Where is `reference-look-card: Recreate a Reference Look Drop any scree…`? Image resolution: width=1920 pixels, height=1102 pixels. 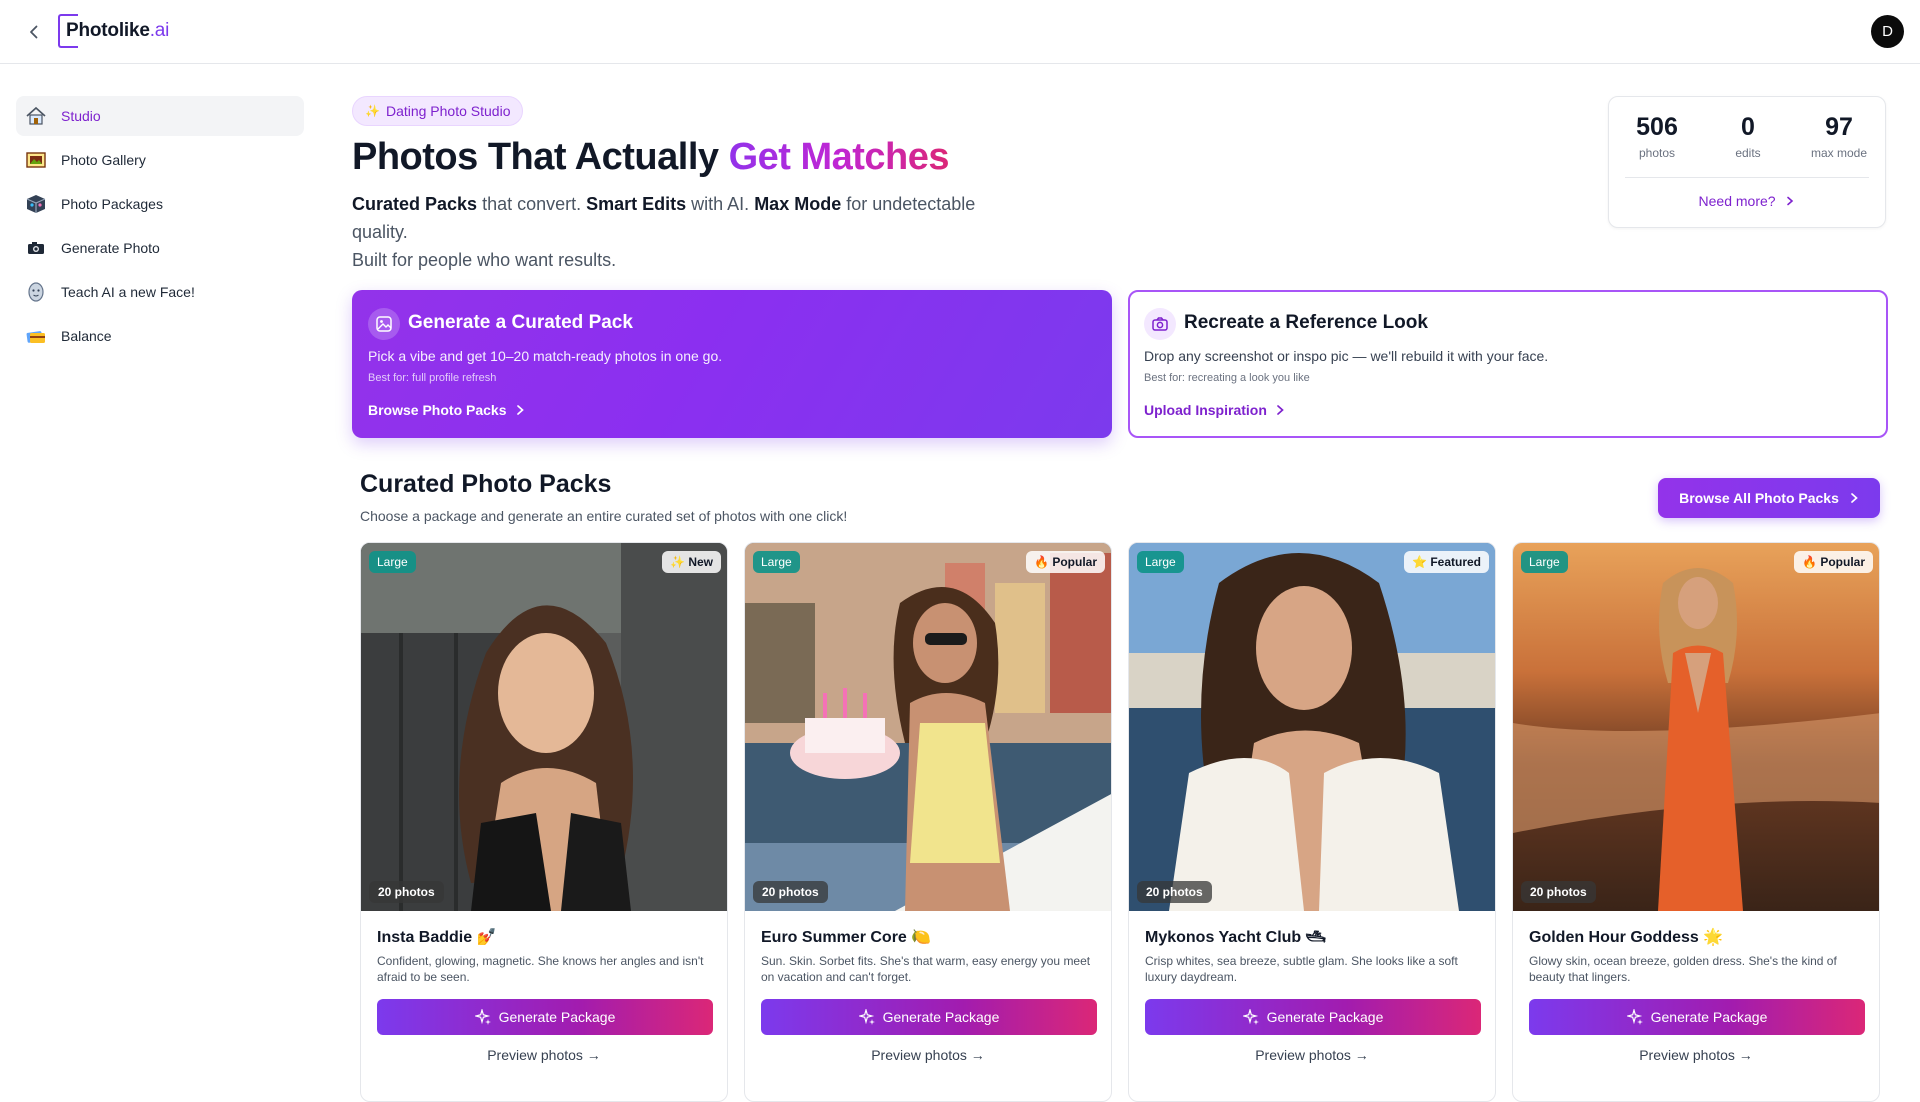
reference-look-card: Recreate a Reference Look Drop any scree… is located at coordinates (1508, 364).